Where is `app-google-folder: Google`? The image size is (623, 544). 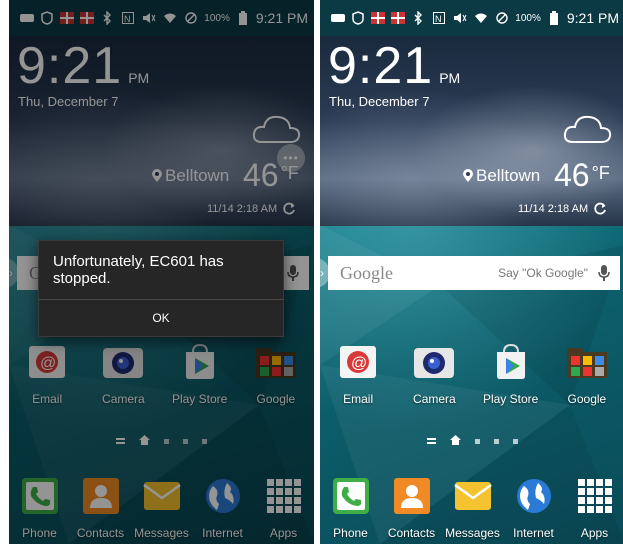 app-google-folder: Google is located at coordinates (587, 372).